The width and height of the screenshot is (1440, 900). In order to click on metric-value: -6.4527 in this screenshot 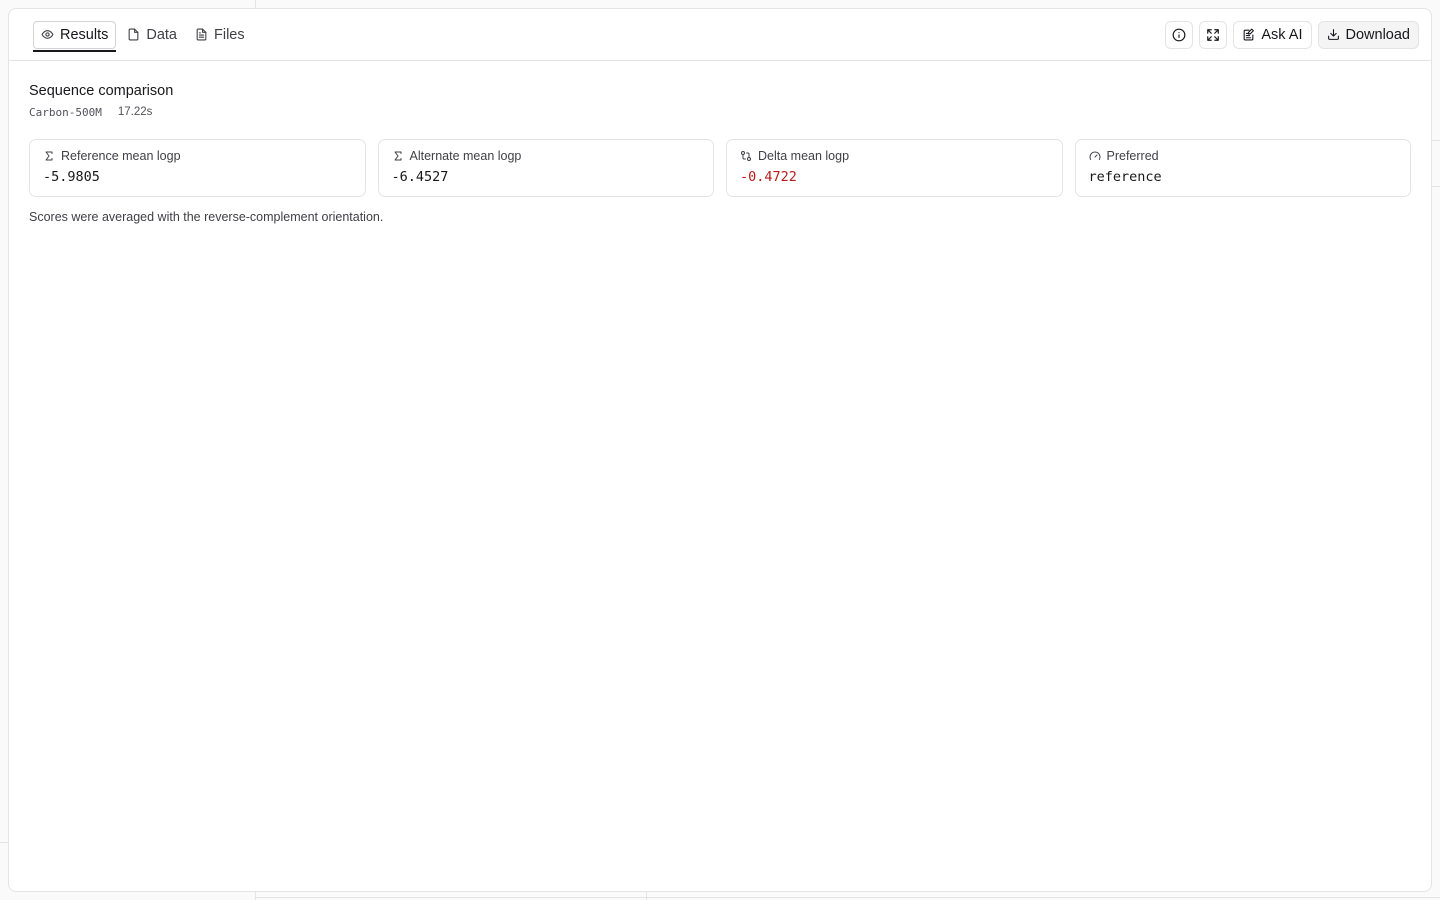, I will do `click(420, 177)`.